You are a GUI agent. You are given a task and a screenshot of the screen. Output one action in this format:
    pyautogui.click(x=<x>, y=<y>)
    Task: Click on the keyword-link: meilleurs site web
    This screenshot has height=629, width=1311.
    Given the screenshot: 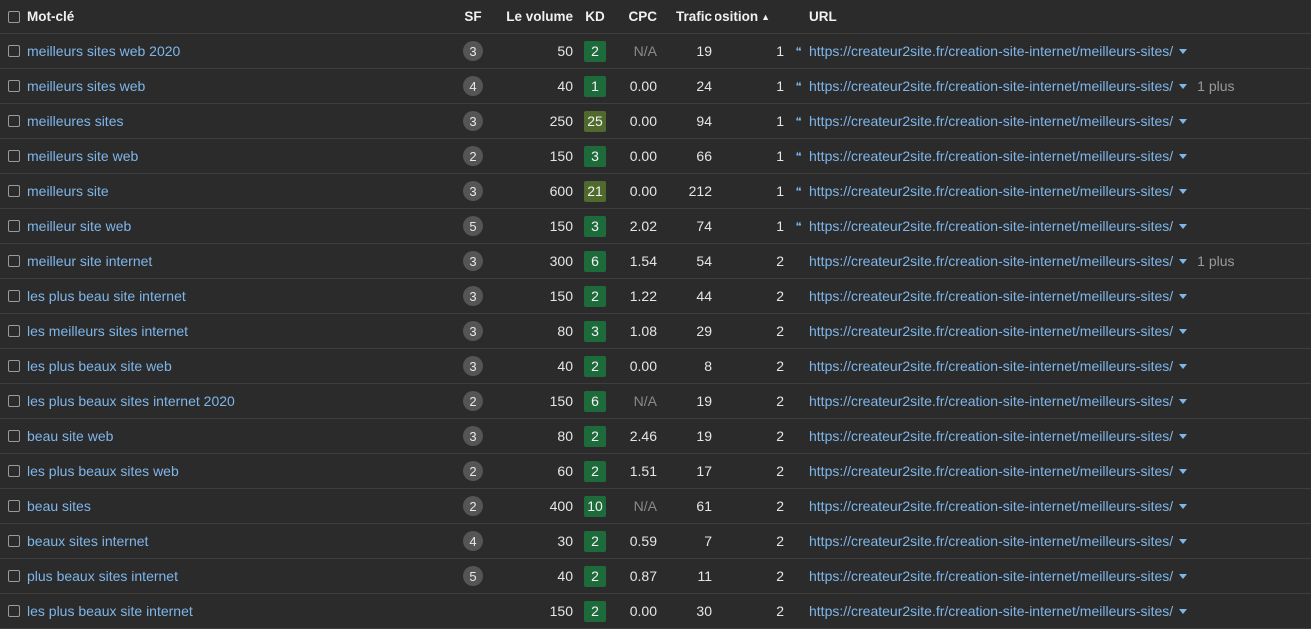 What is the action you would take?
    pyautogui.click(x=82, y=156)
    